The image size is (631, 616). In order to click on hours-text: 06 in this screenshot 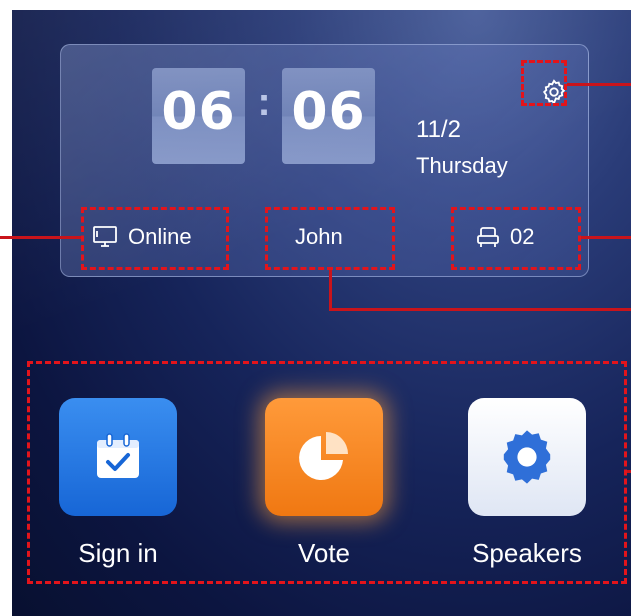, I will do `click(198, 112)`.